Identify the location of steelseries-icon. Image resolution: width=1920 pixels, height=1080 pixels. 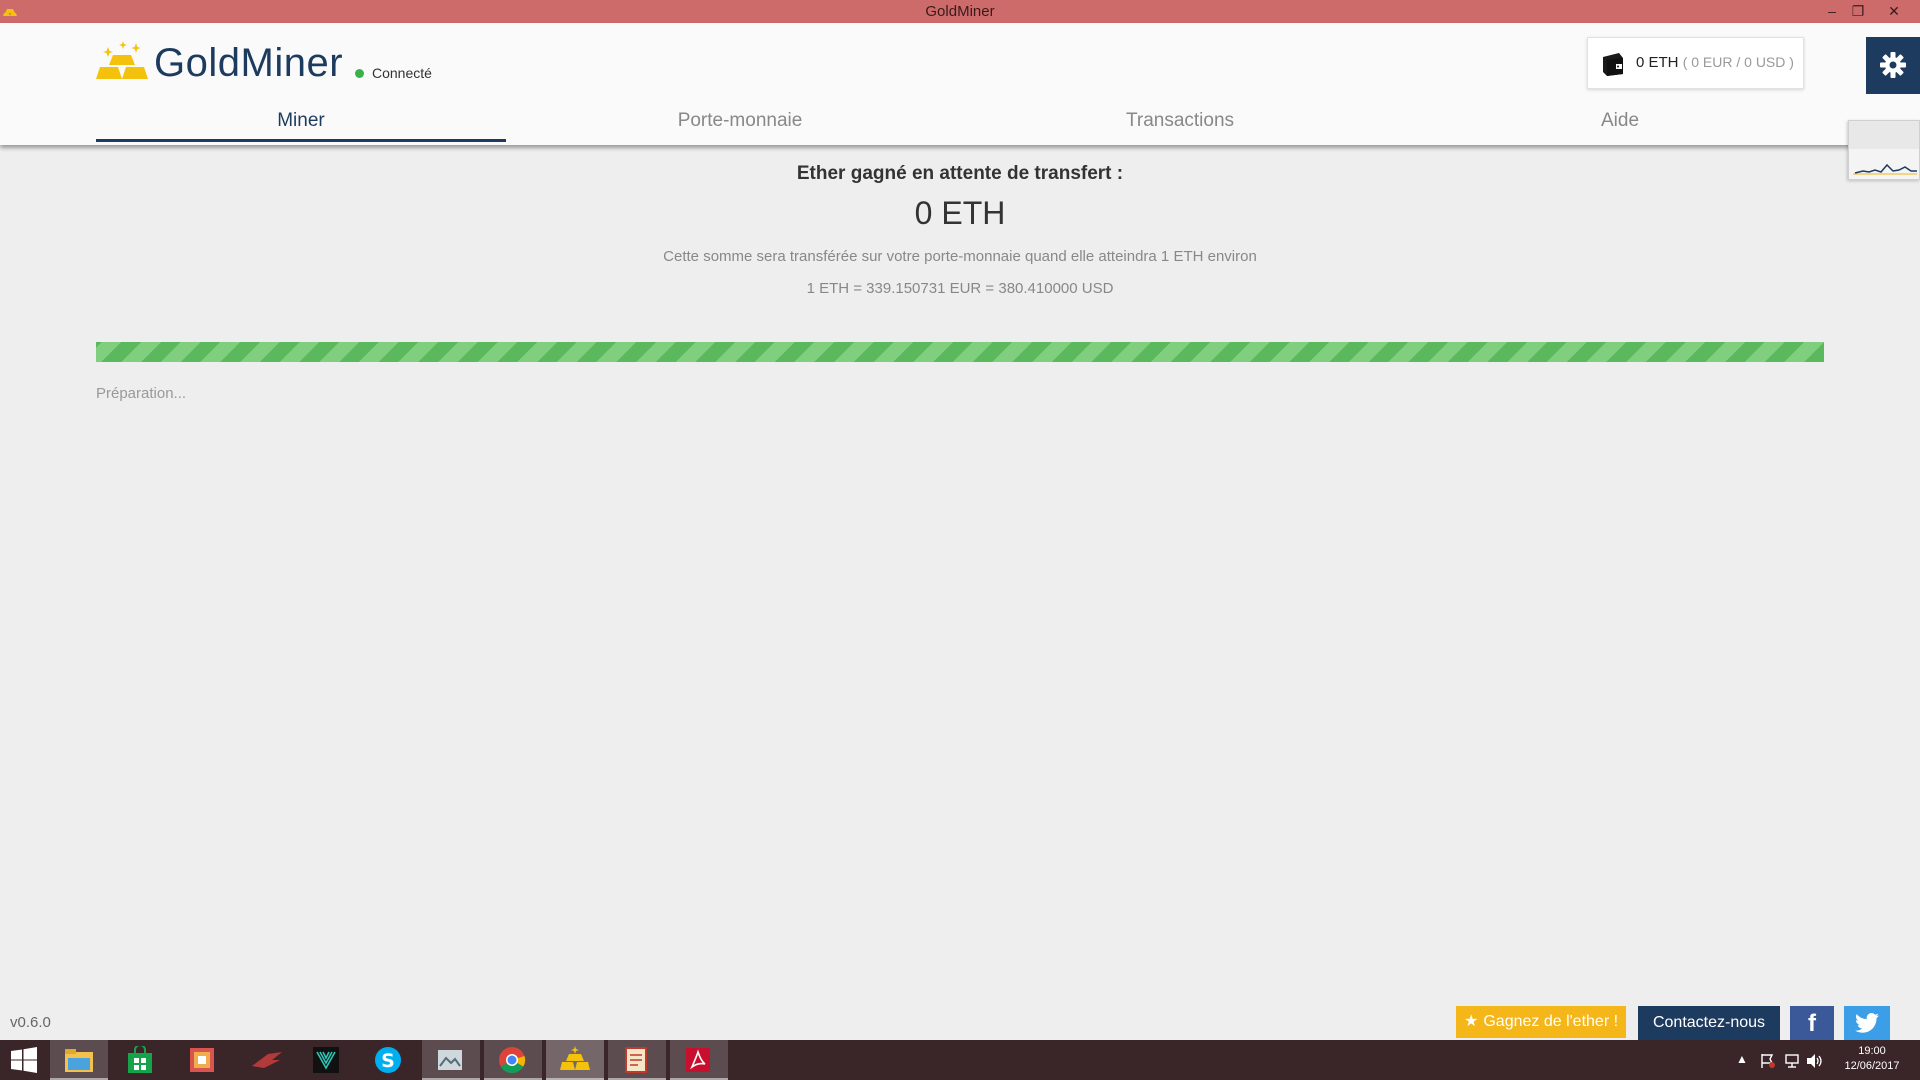
(326, 1060).